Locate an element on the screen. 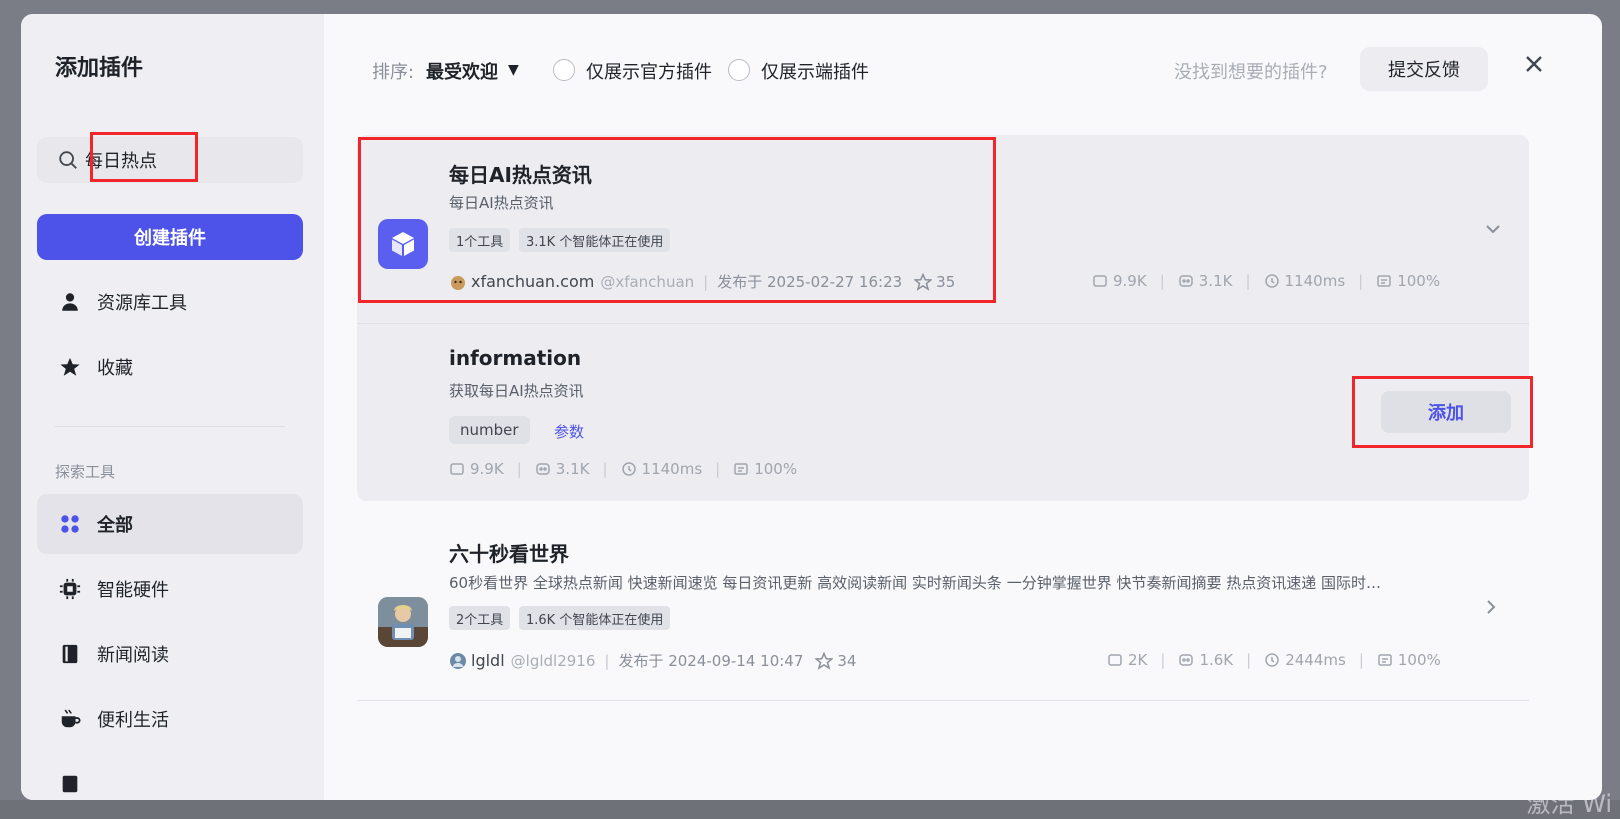 This screenshot has height=819, width=1620. tool-count-tag: 1个工具 is located at coordinates (480, 240).